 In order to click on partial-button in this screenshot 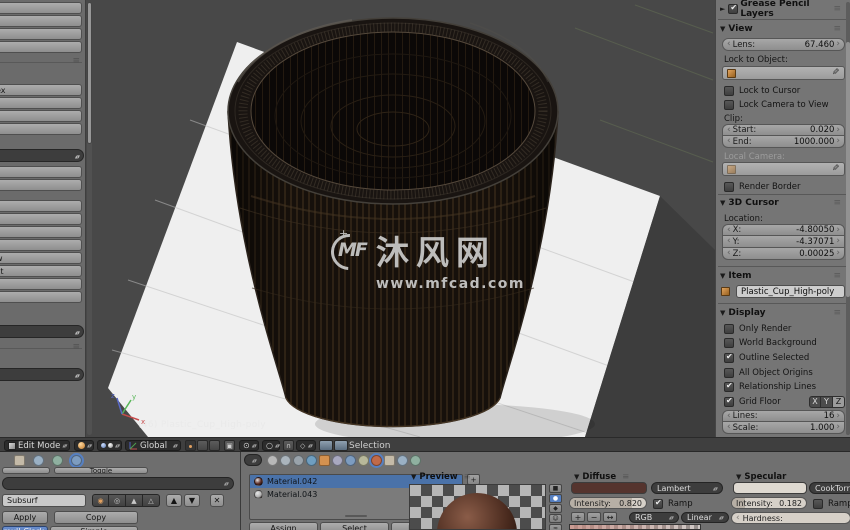, I will do `click(26, 470)`.